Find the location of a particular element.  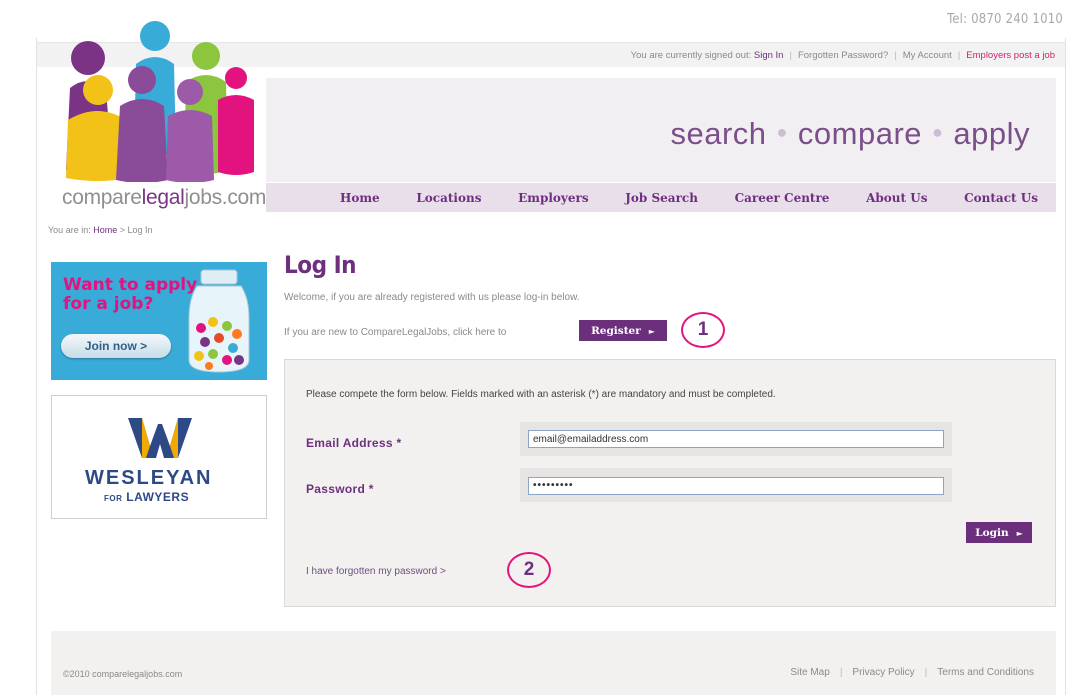

nav-job-search: Job Search is located at coordinates (661, 198).